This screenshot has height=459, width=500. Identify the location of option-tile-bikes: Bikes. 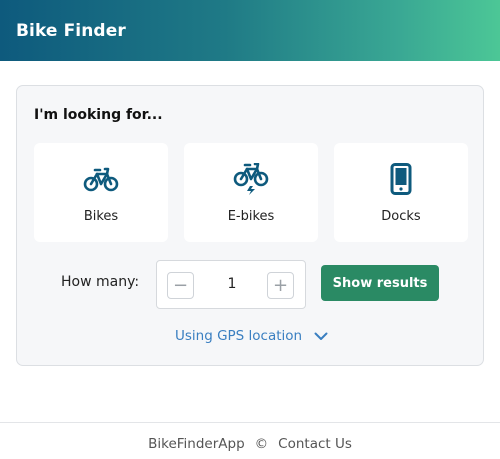
(101, 192).